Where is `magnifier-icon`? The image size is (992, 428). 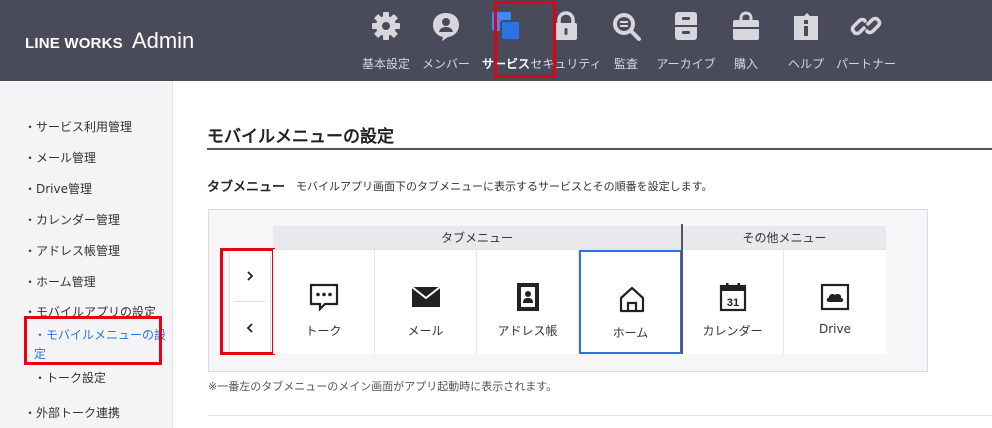 magnifier-icon is located at coordinates (627, 27).